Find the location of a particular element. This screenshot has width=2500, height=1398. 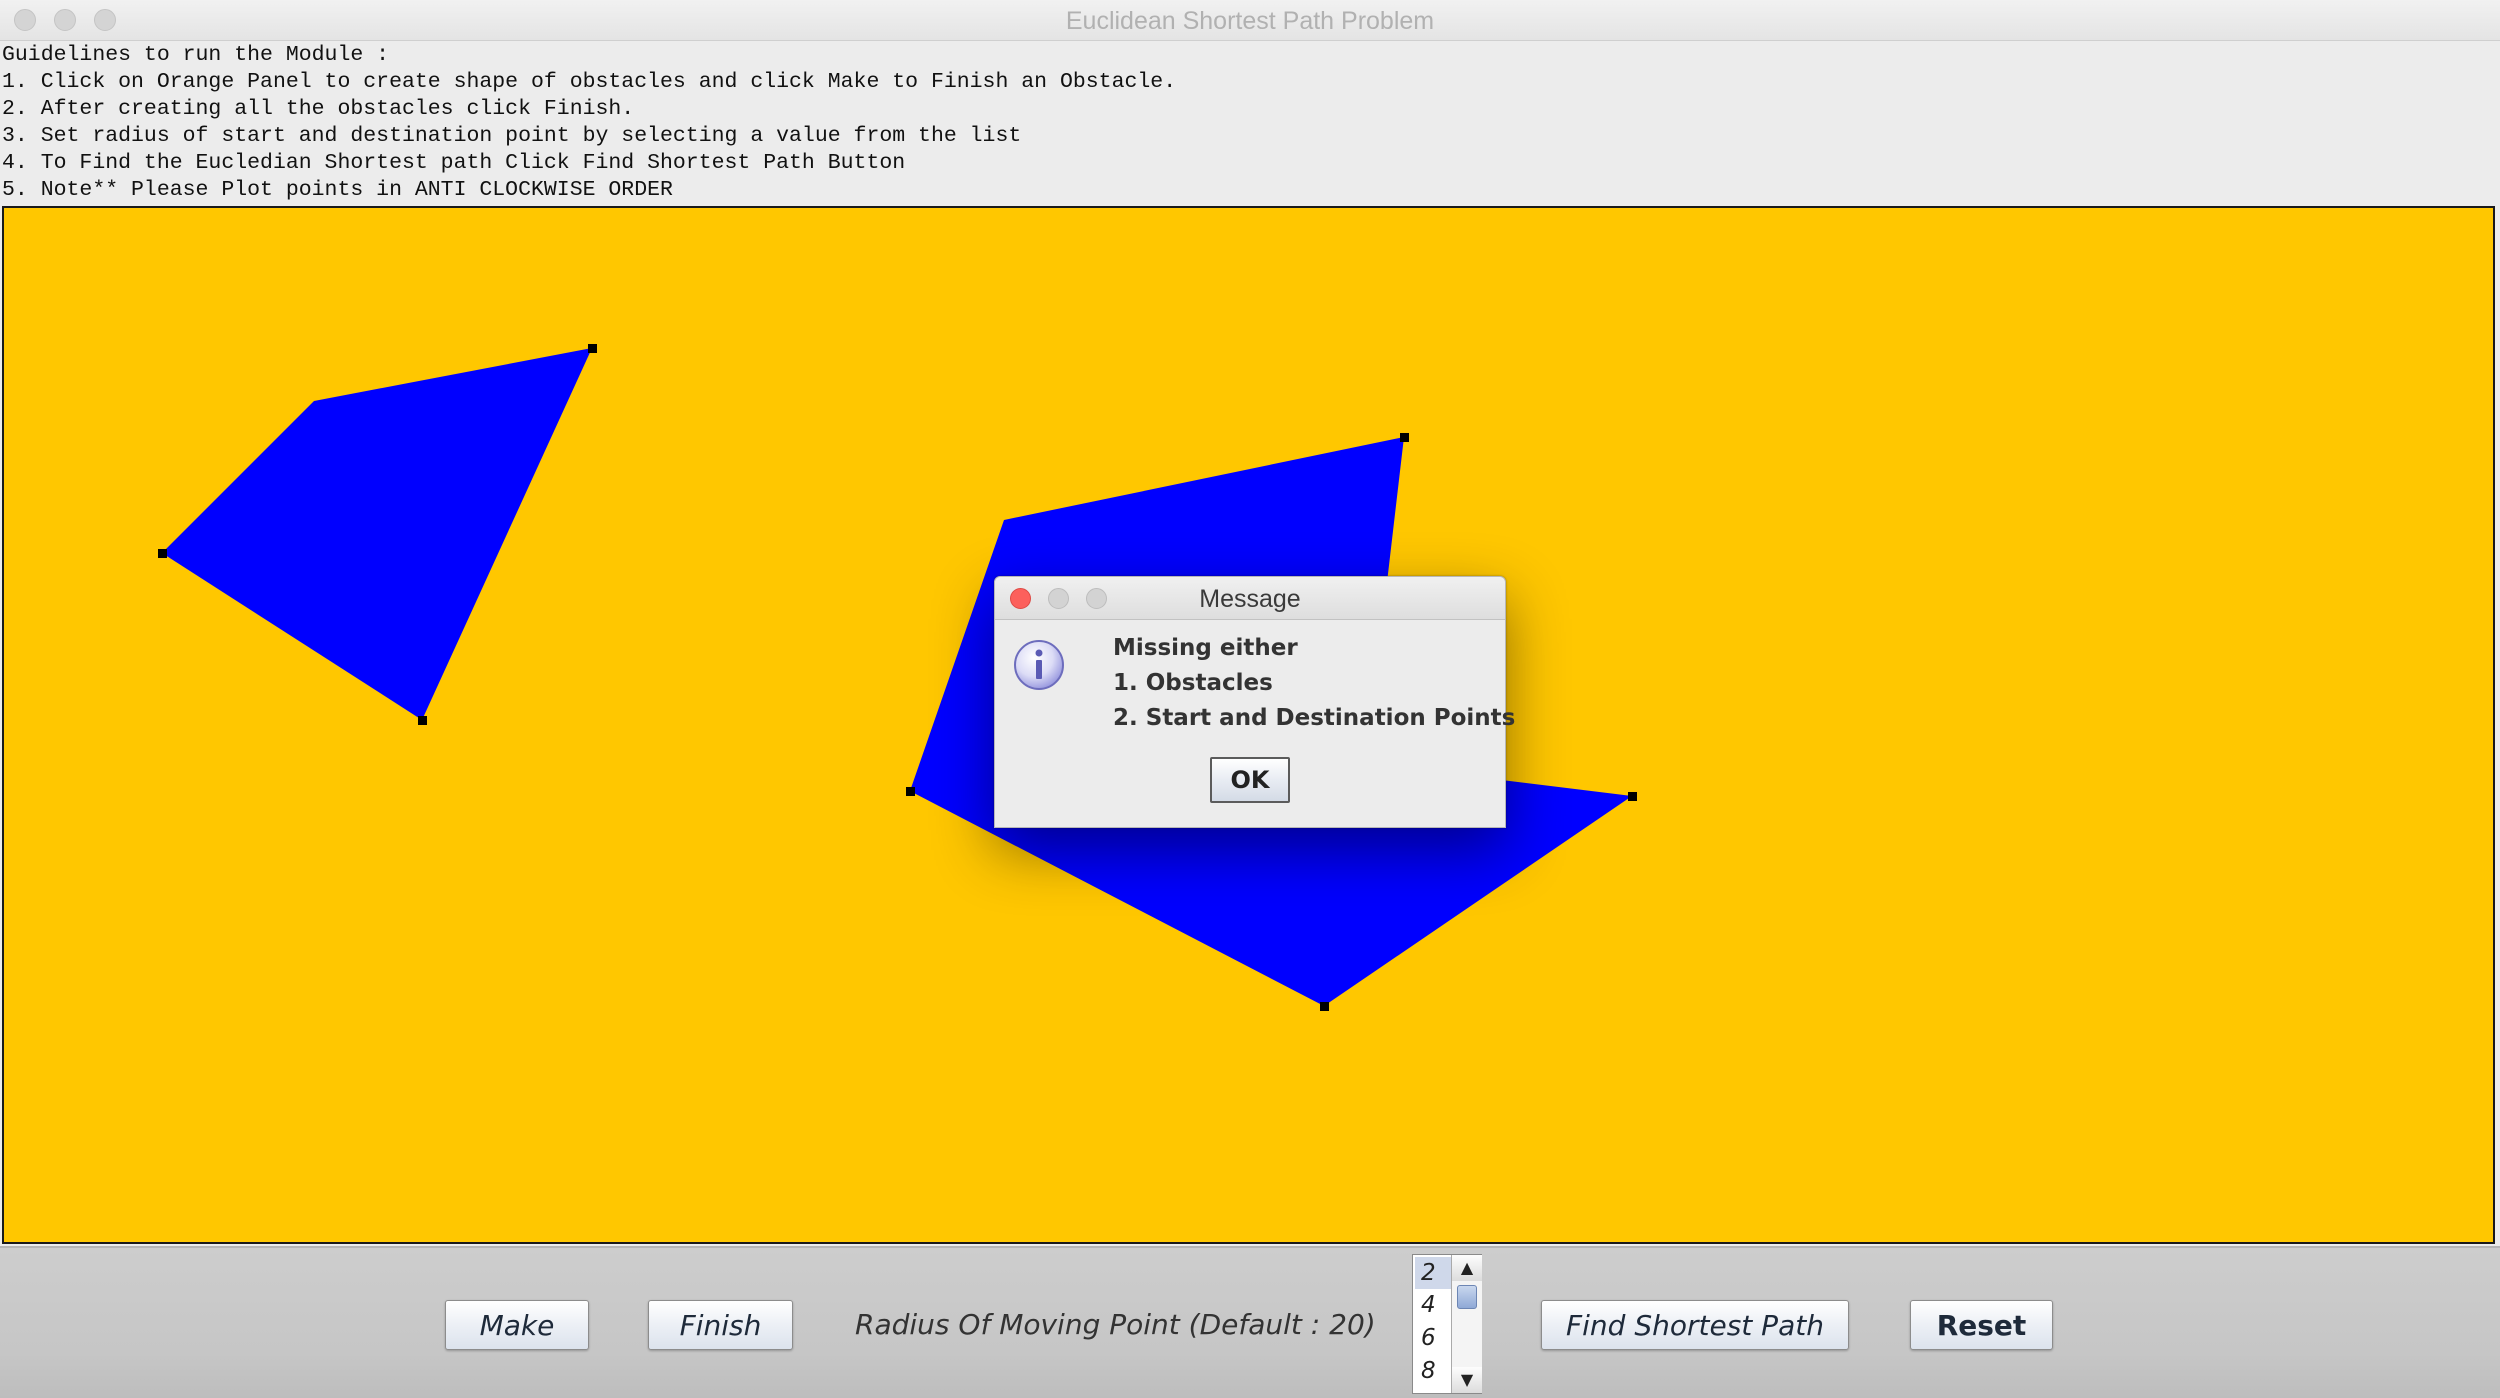

radius-option: 4 is located at coordinates (1433, 1305).